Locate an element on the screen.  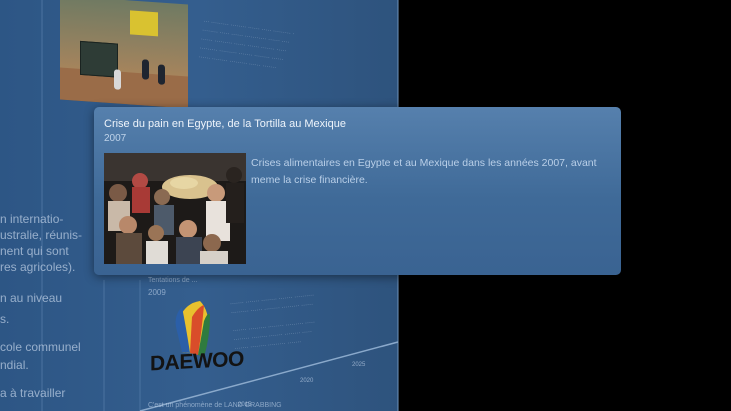
left-fragment: nent qui sont is located at coordinates (34, 251).